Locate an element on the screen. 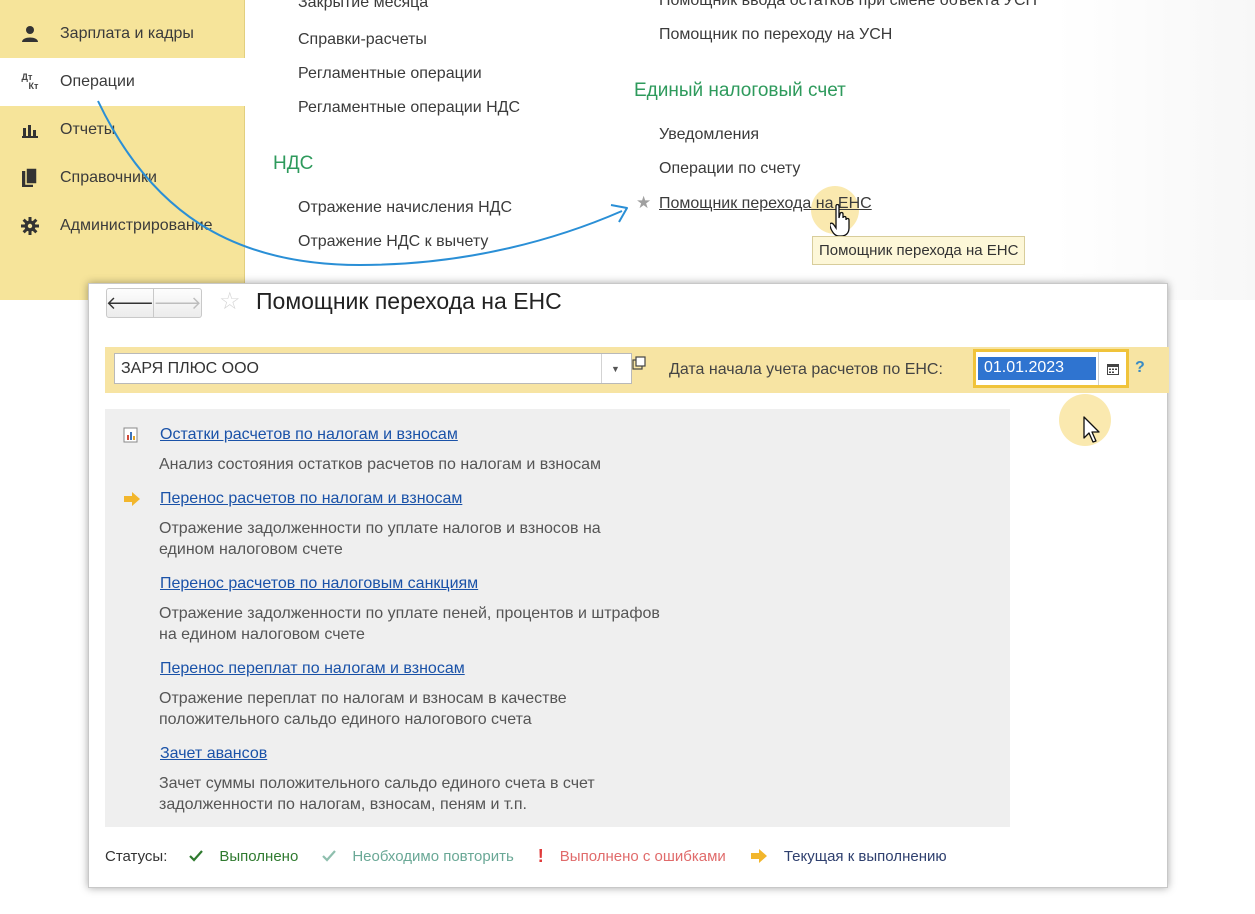 The width and height of the screenshot is (1255, 914). sidebar-item-label: Справочники is located at coordinates (108, 177).